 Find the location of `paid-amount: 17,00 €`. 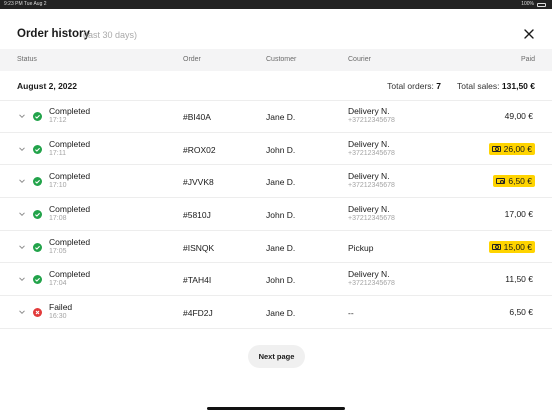

paid-amount: 17,00 € is located at coordinates (519, 214).